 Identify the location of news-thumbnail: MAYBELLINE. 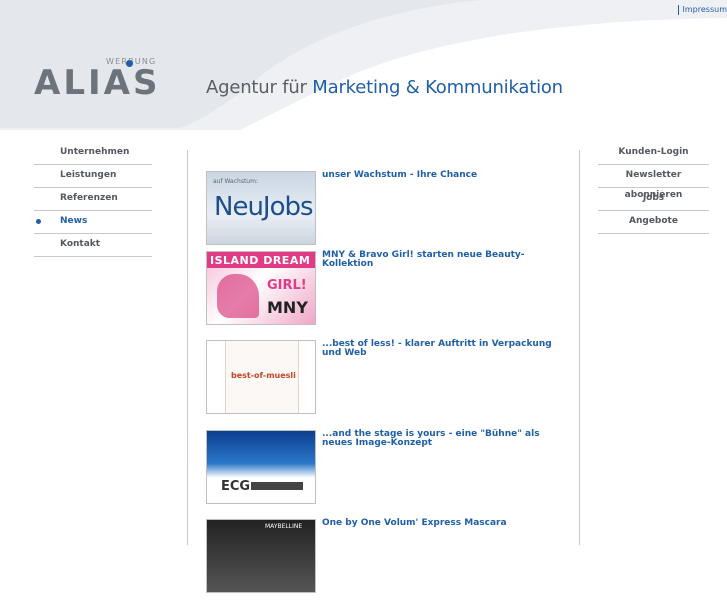
(261, 556).